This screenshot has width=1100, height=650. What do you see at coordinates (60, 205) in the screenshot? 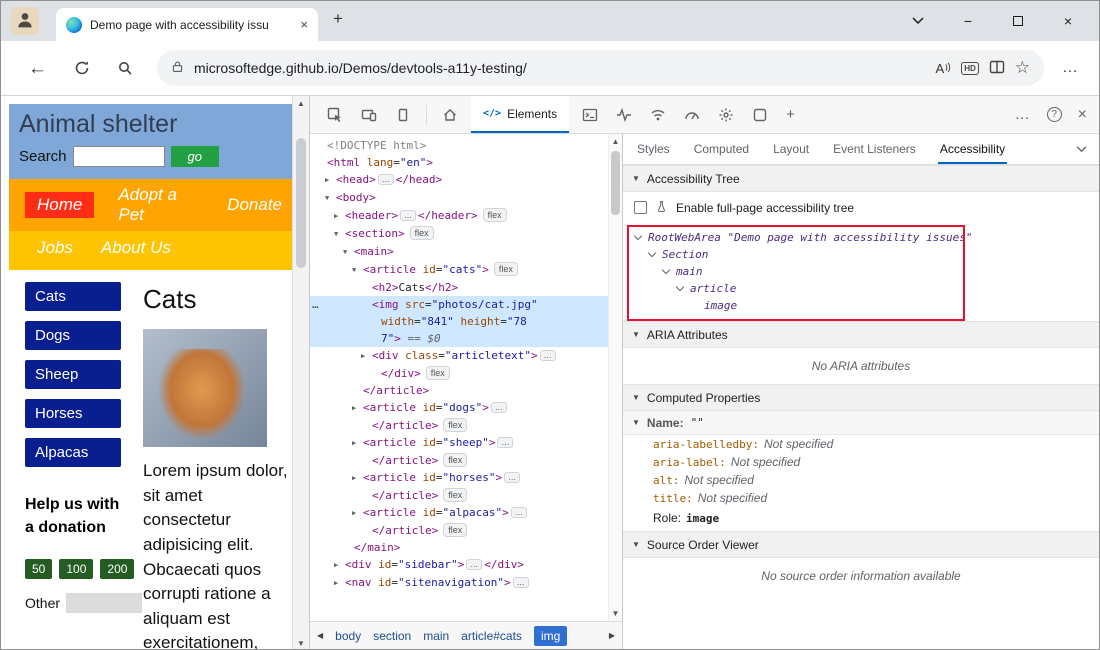
I see `nav-link-home: Home` at bounding box center [60, 205].